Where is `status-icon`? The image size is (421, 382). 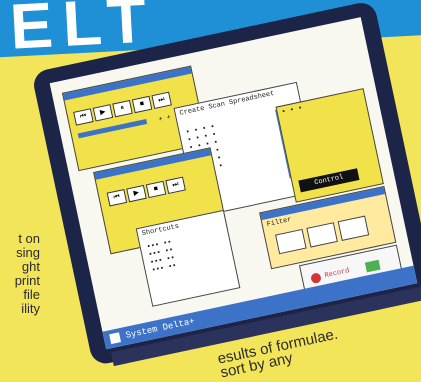
status-icon is located at coordinates (372, 266).